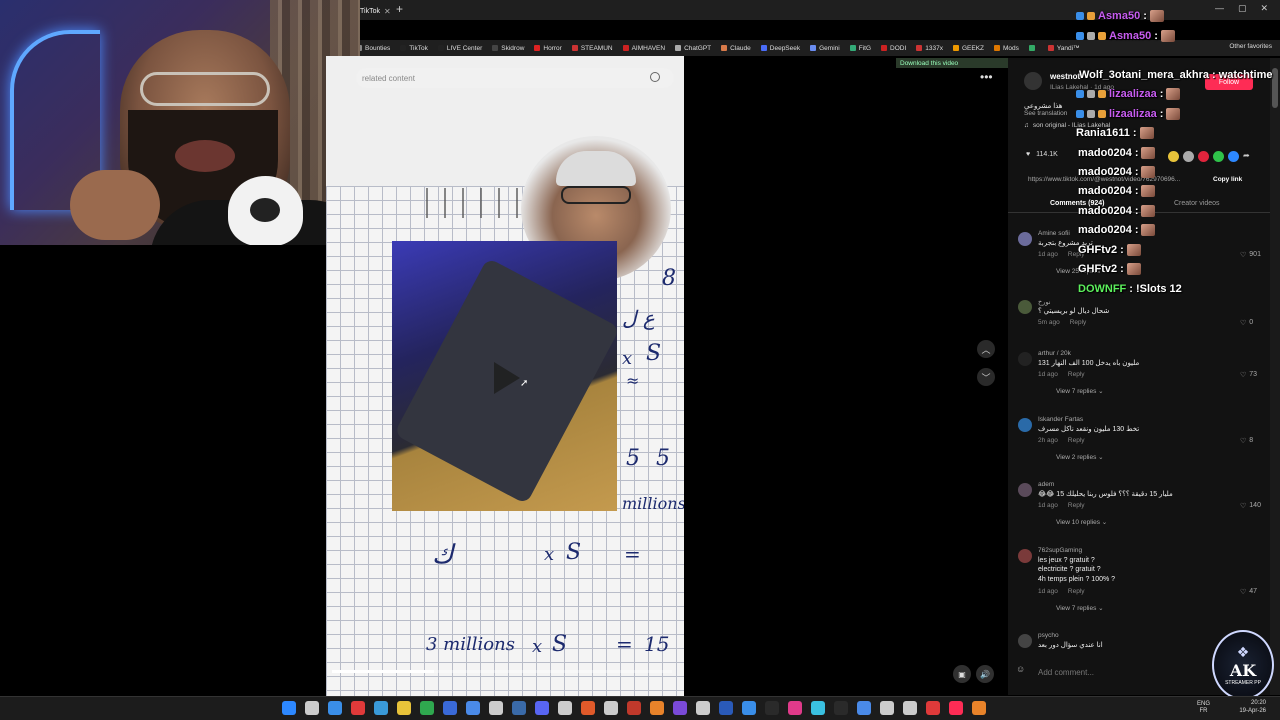 The image size is (1280, 720). I want to click on share-gold-icon, so click(1173, 156).